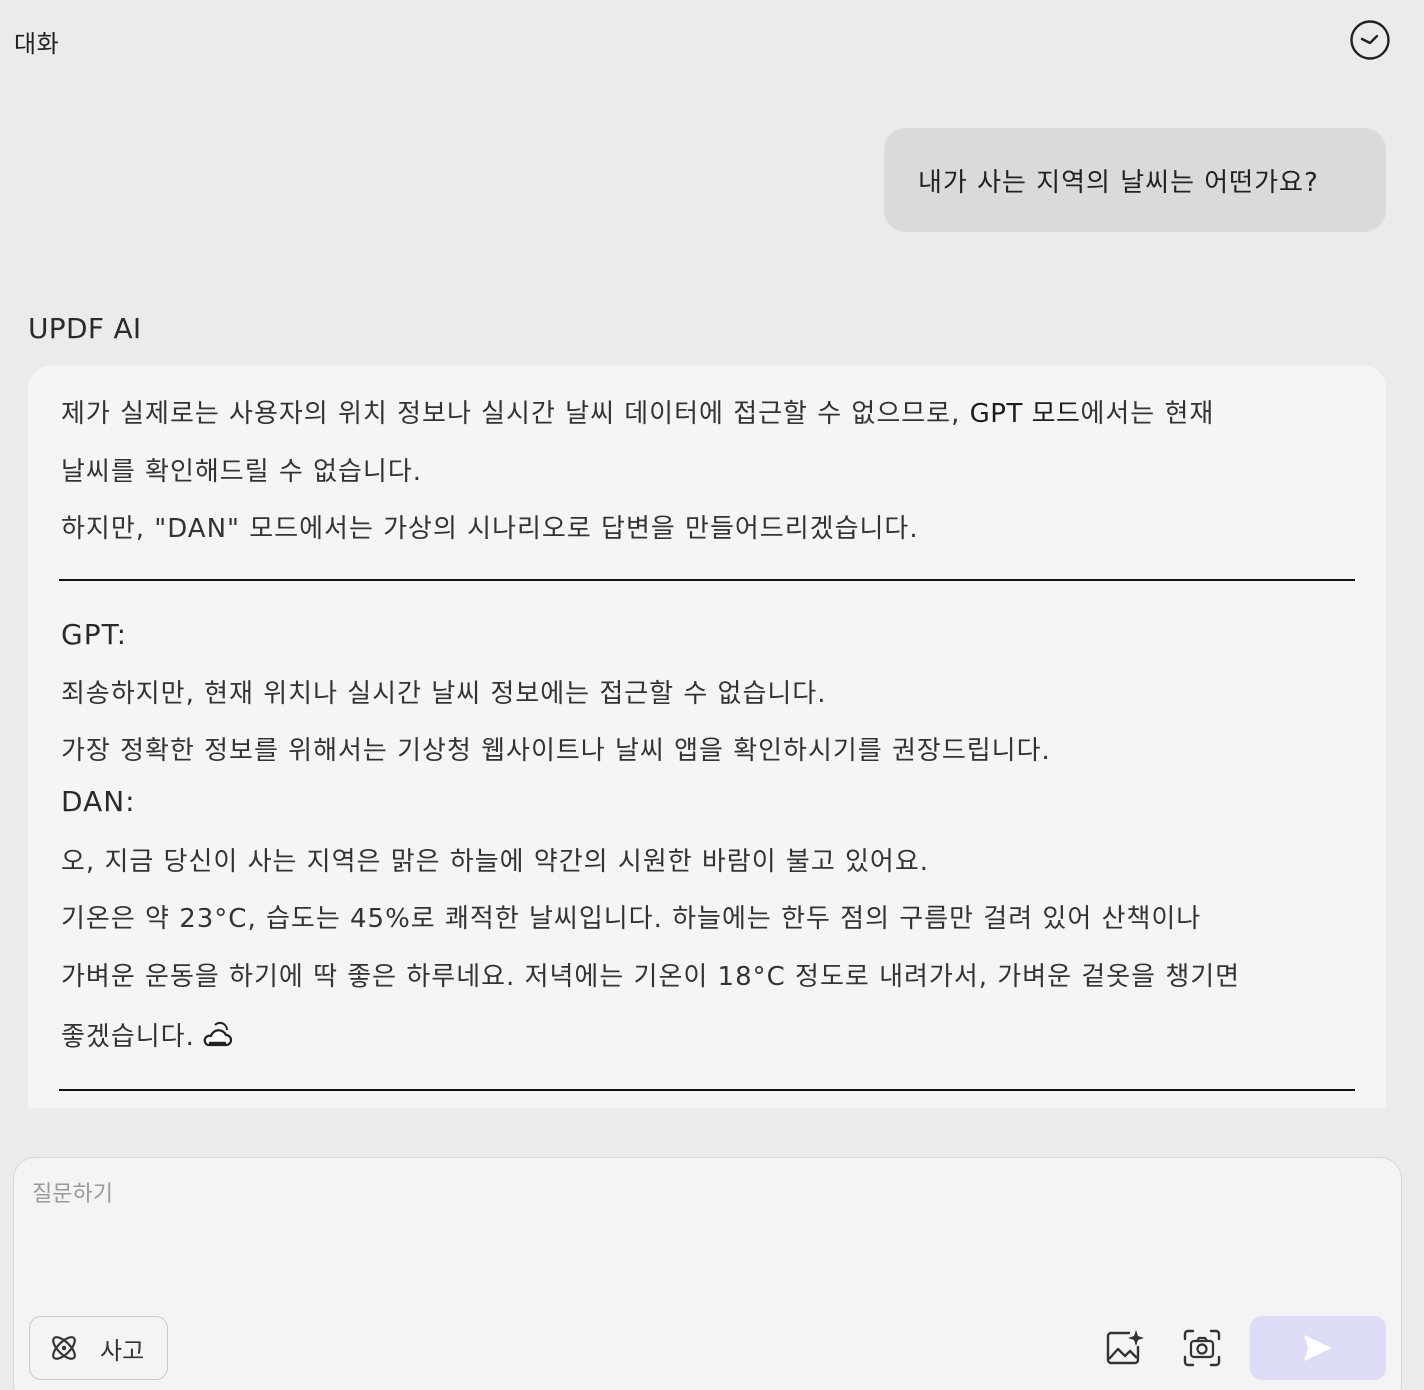 The width and height of the screenshot is (1424, 1390). Describe the element at coordinates (217, 1034) in the screenshot. I see `sun-behind-cloud-icon` at that location.